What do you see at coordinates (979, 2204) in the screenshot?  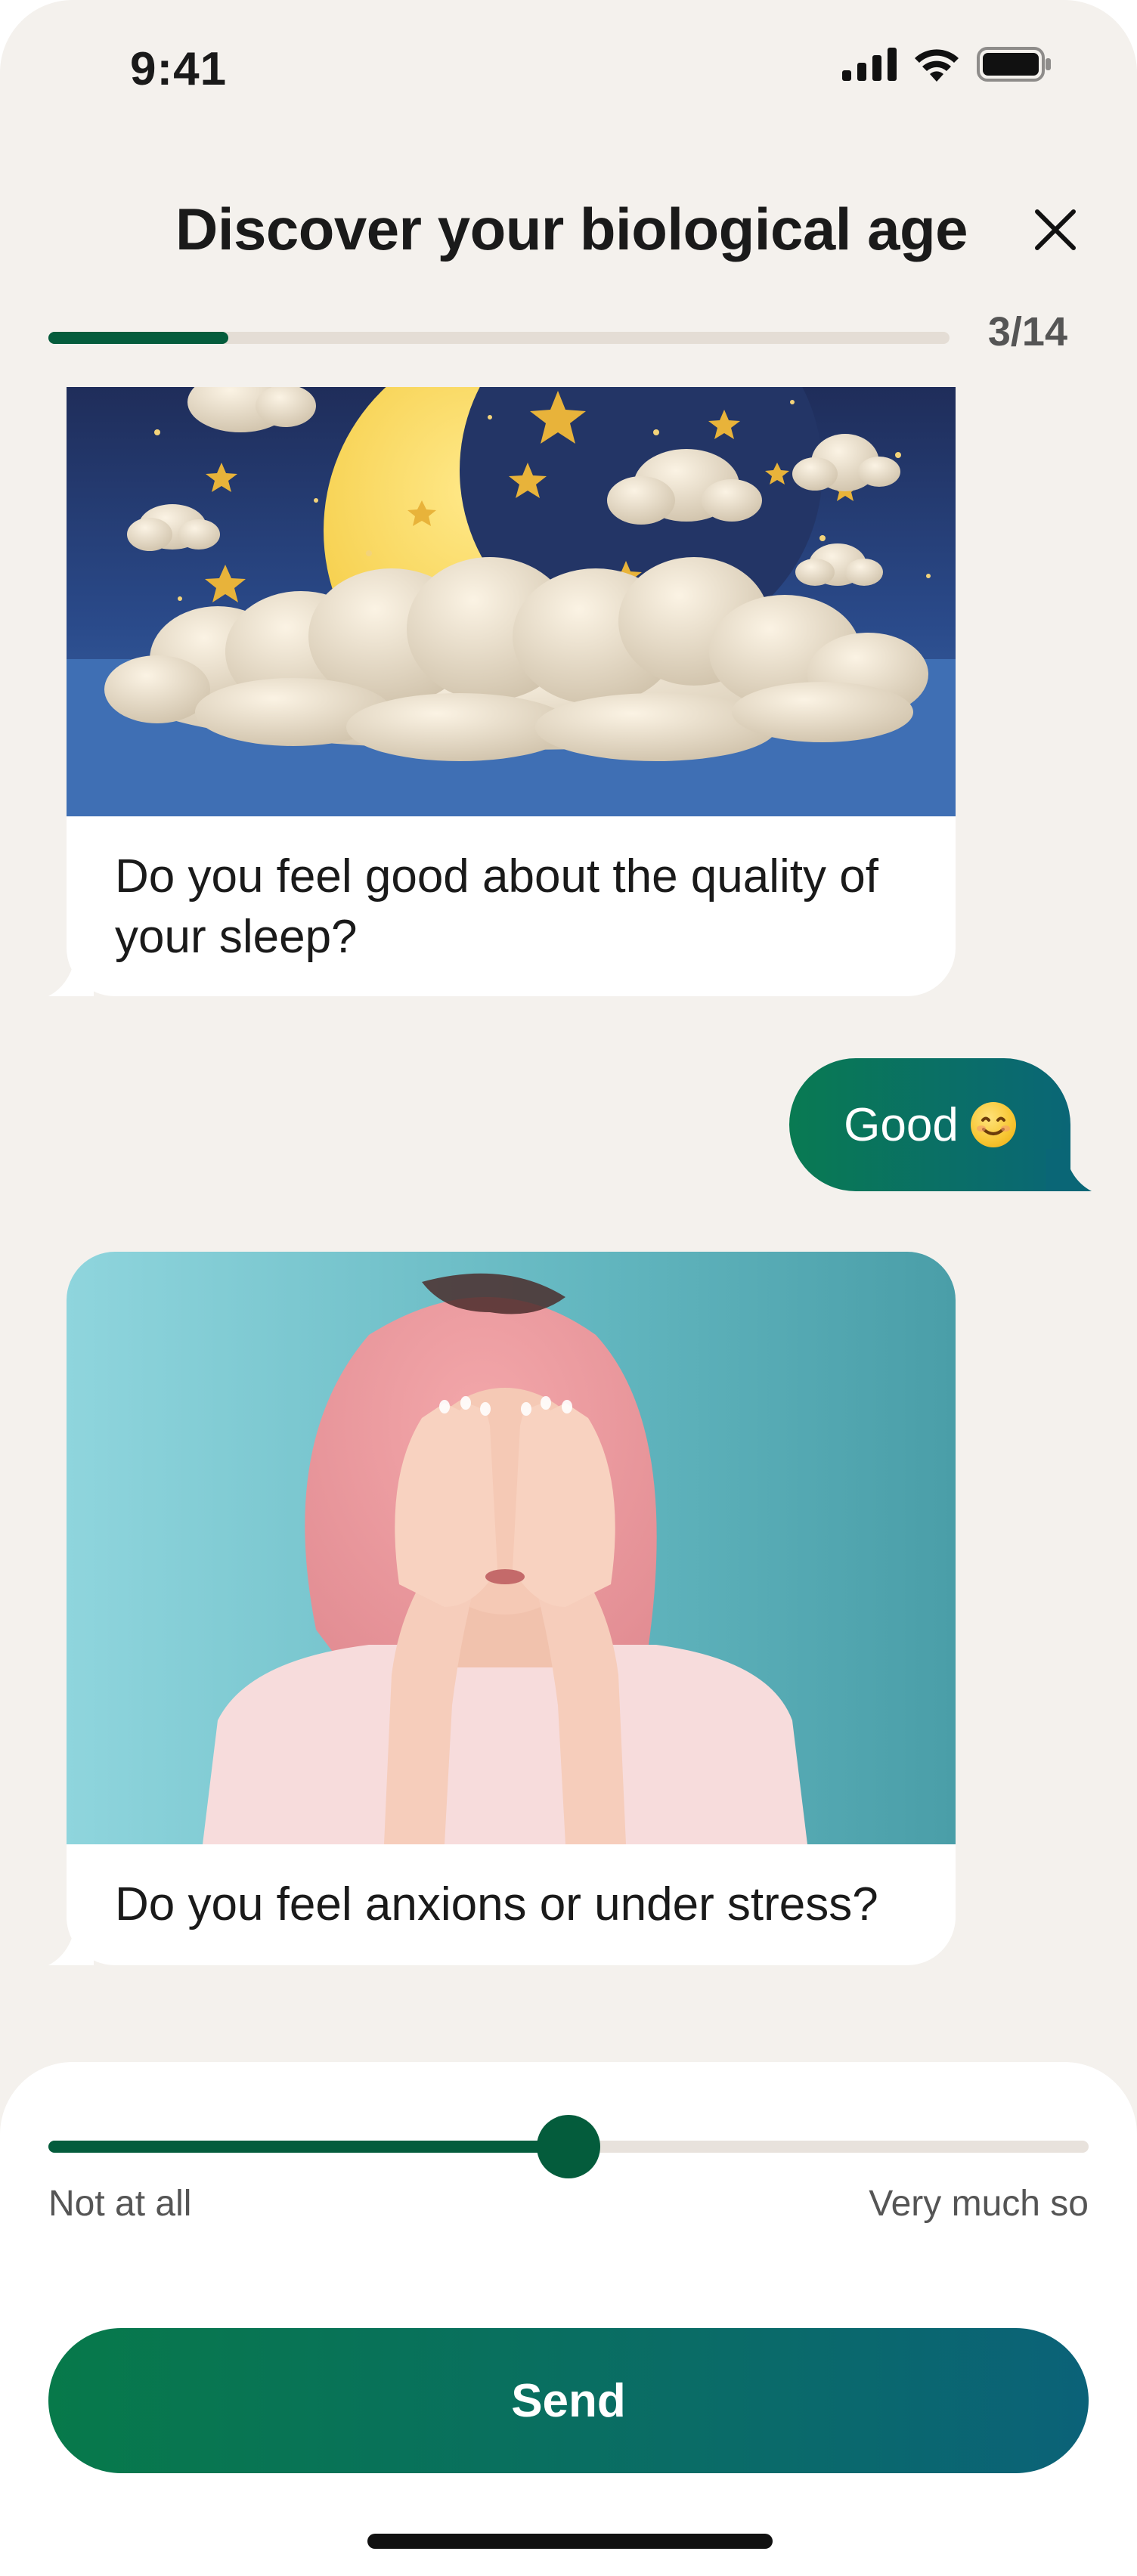 I see `slider-max-label: Very much so` at bounding box center [979, 2204].